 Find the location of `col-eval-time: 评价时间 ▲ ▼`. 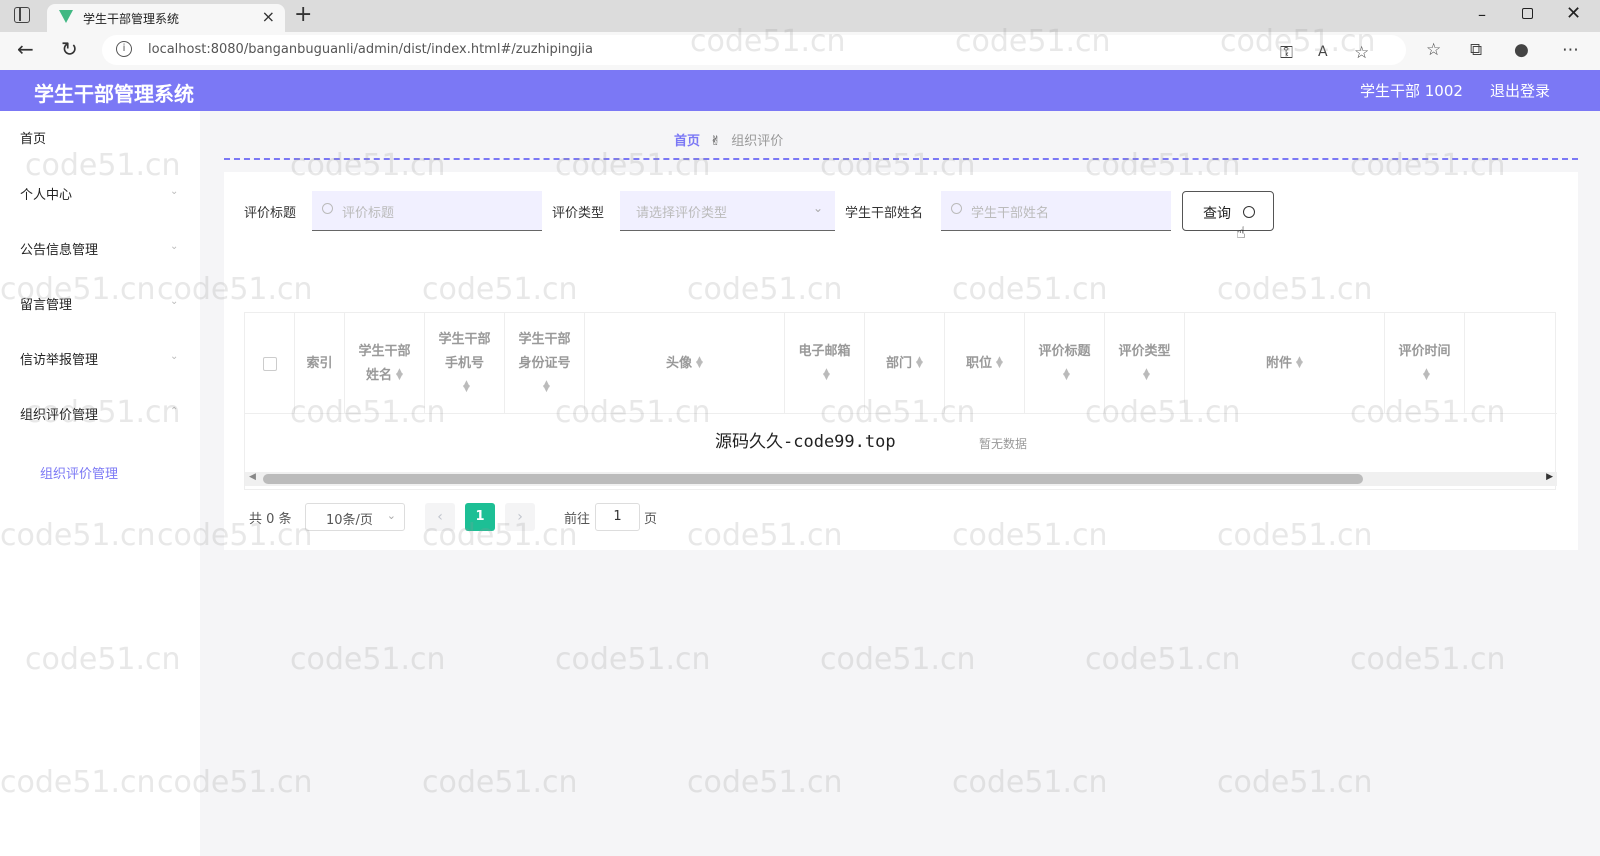

col-eval-time: 评价时间 ▲ ▼ is located at coordinates (1425, 363).